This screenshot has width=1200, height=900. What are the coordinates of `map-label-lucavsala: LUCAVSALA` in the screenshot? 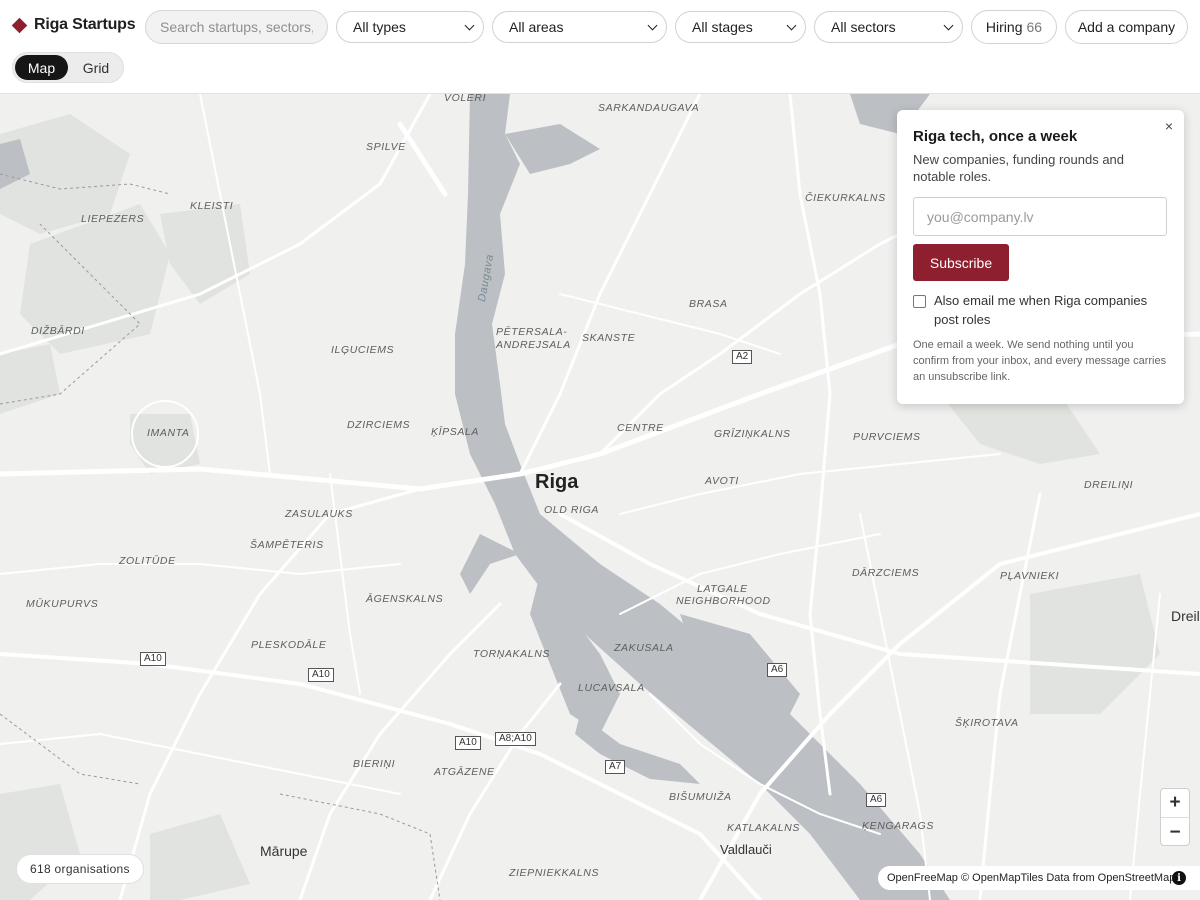 It's located at (611, 688).